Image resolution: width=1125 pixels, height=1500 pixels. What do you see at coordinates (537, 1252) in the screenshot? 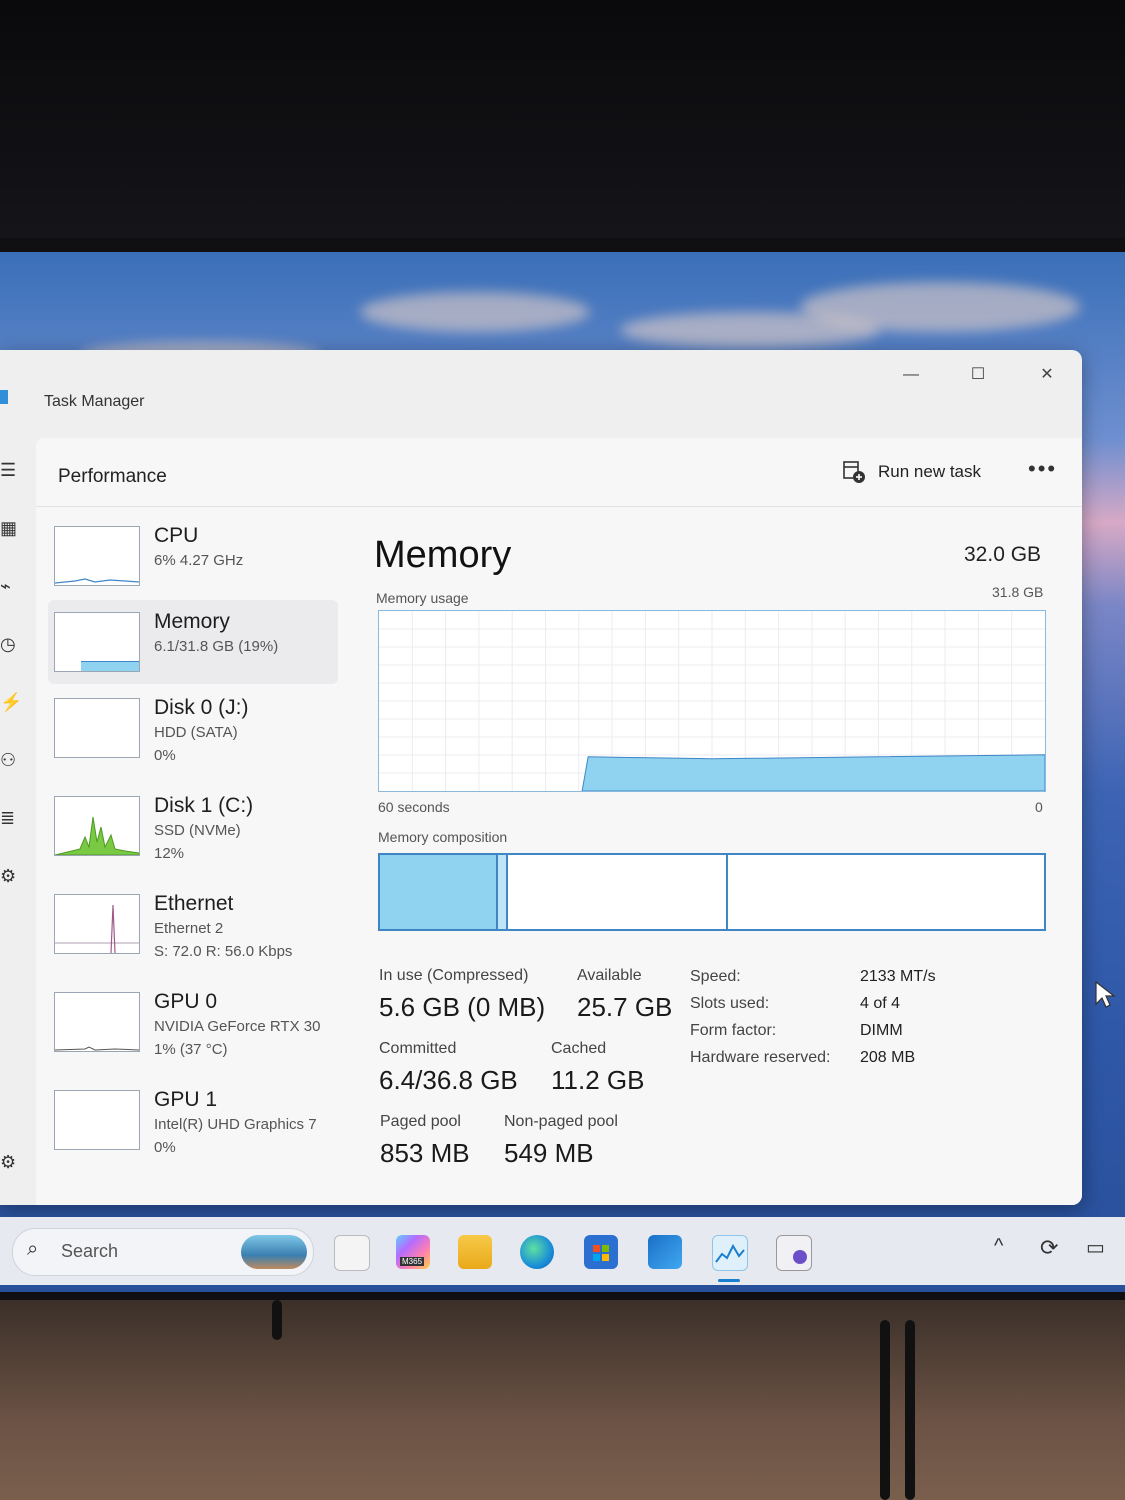
I see `edge-browser-icon` at bounding box center [537, 1252].